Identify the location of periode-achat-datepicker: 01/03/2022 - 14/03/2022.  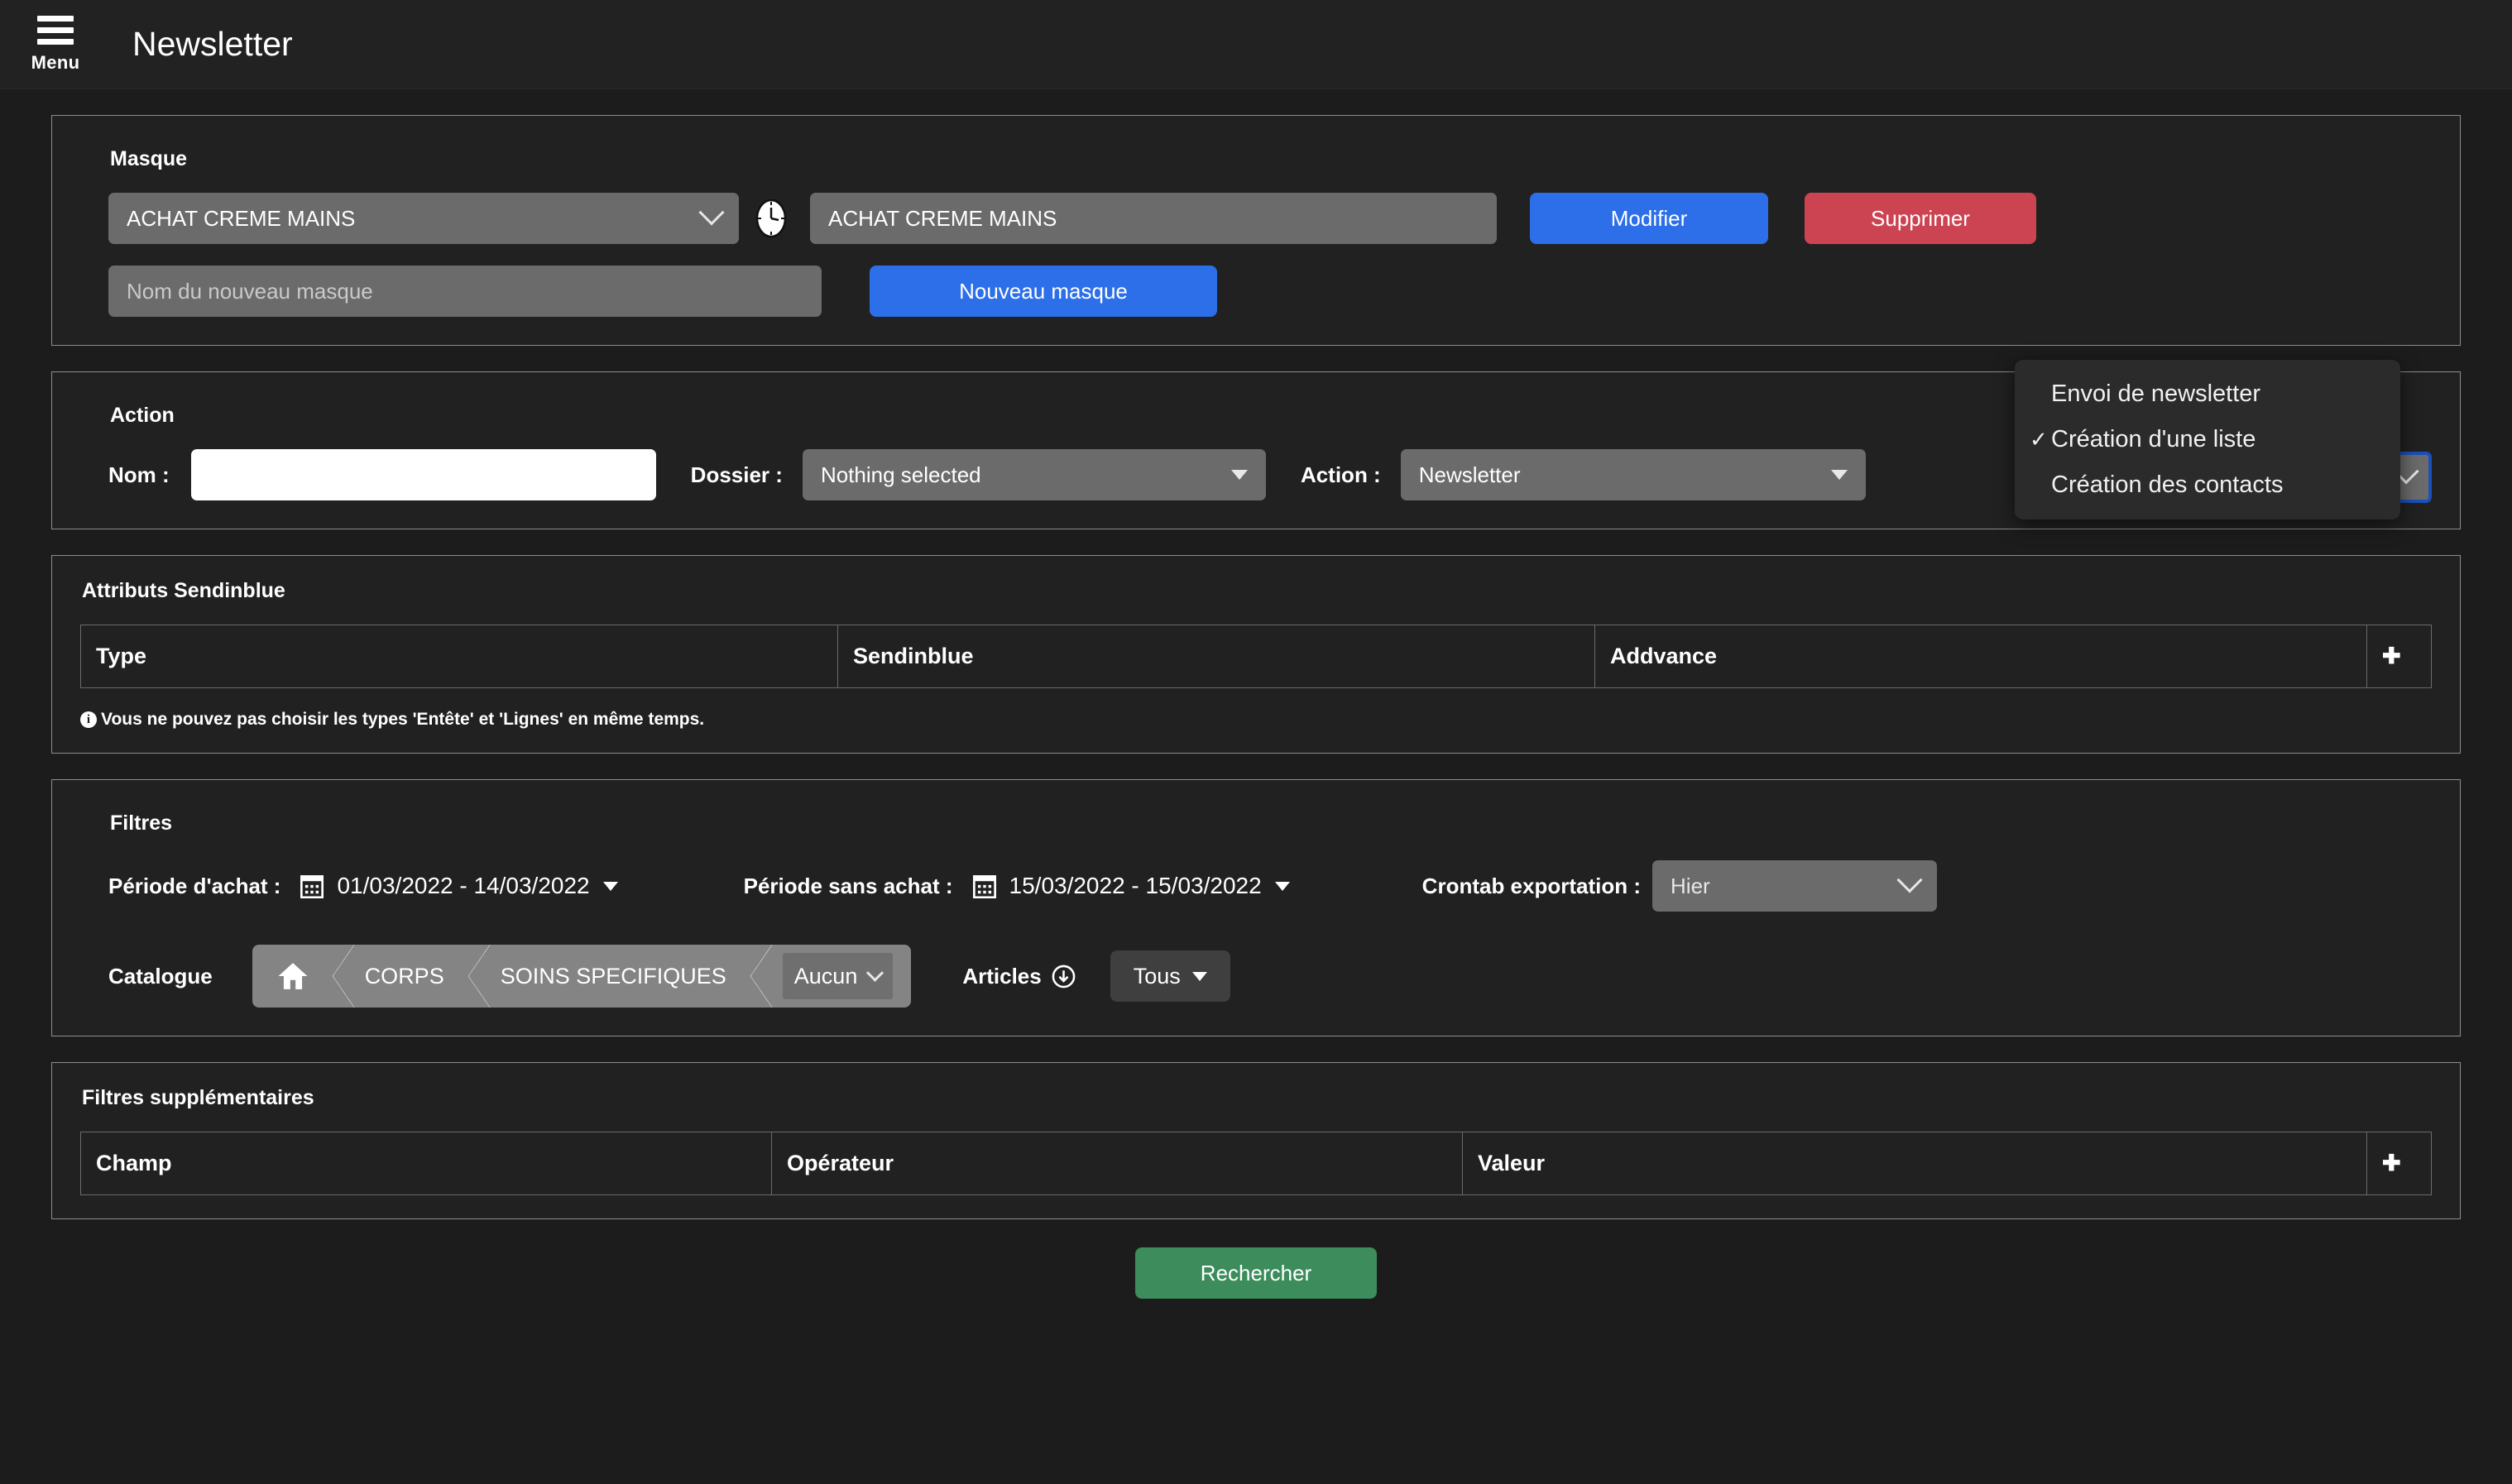
(459, 886).